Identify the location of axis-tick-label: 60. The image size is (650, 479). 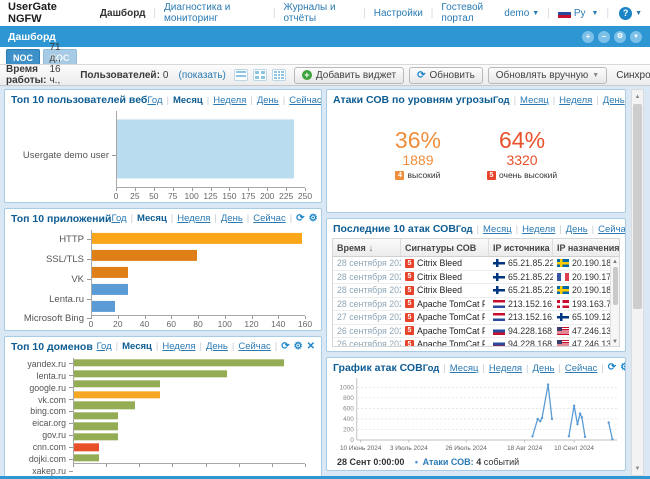
(171, 323).